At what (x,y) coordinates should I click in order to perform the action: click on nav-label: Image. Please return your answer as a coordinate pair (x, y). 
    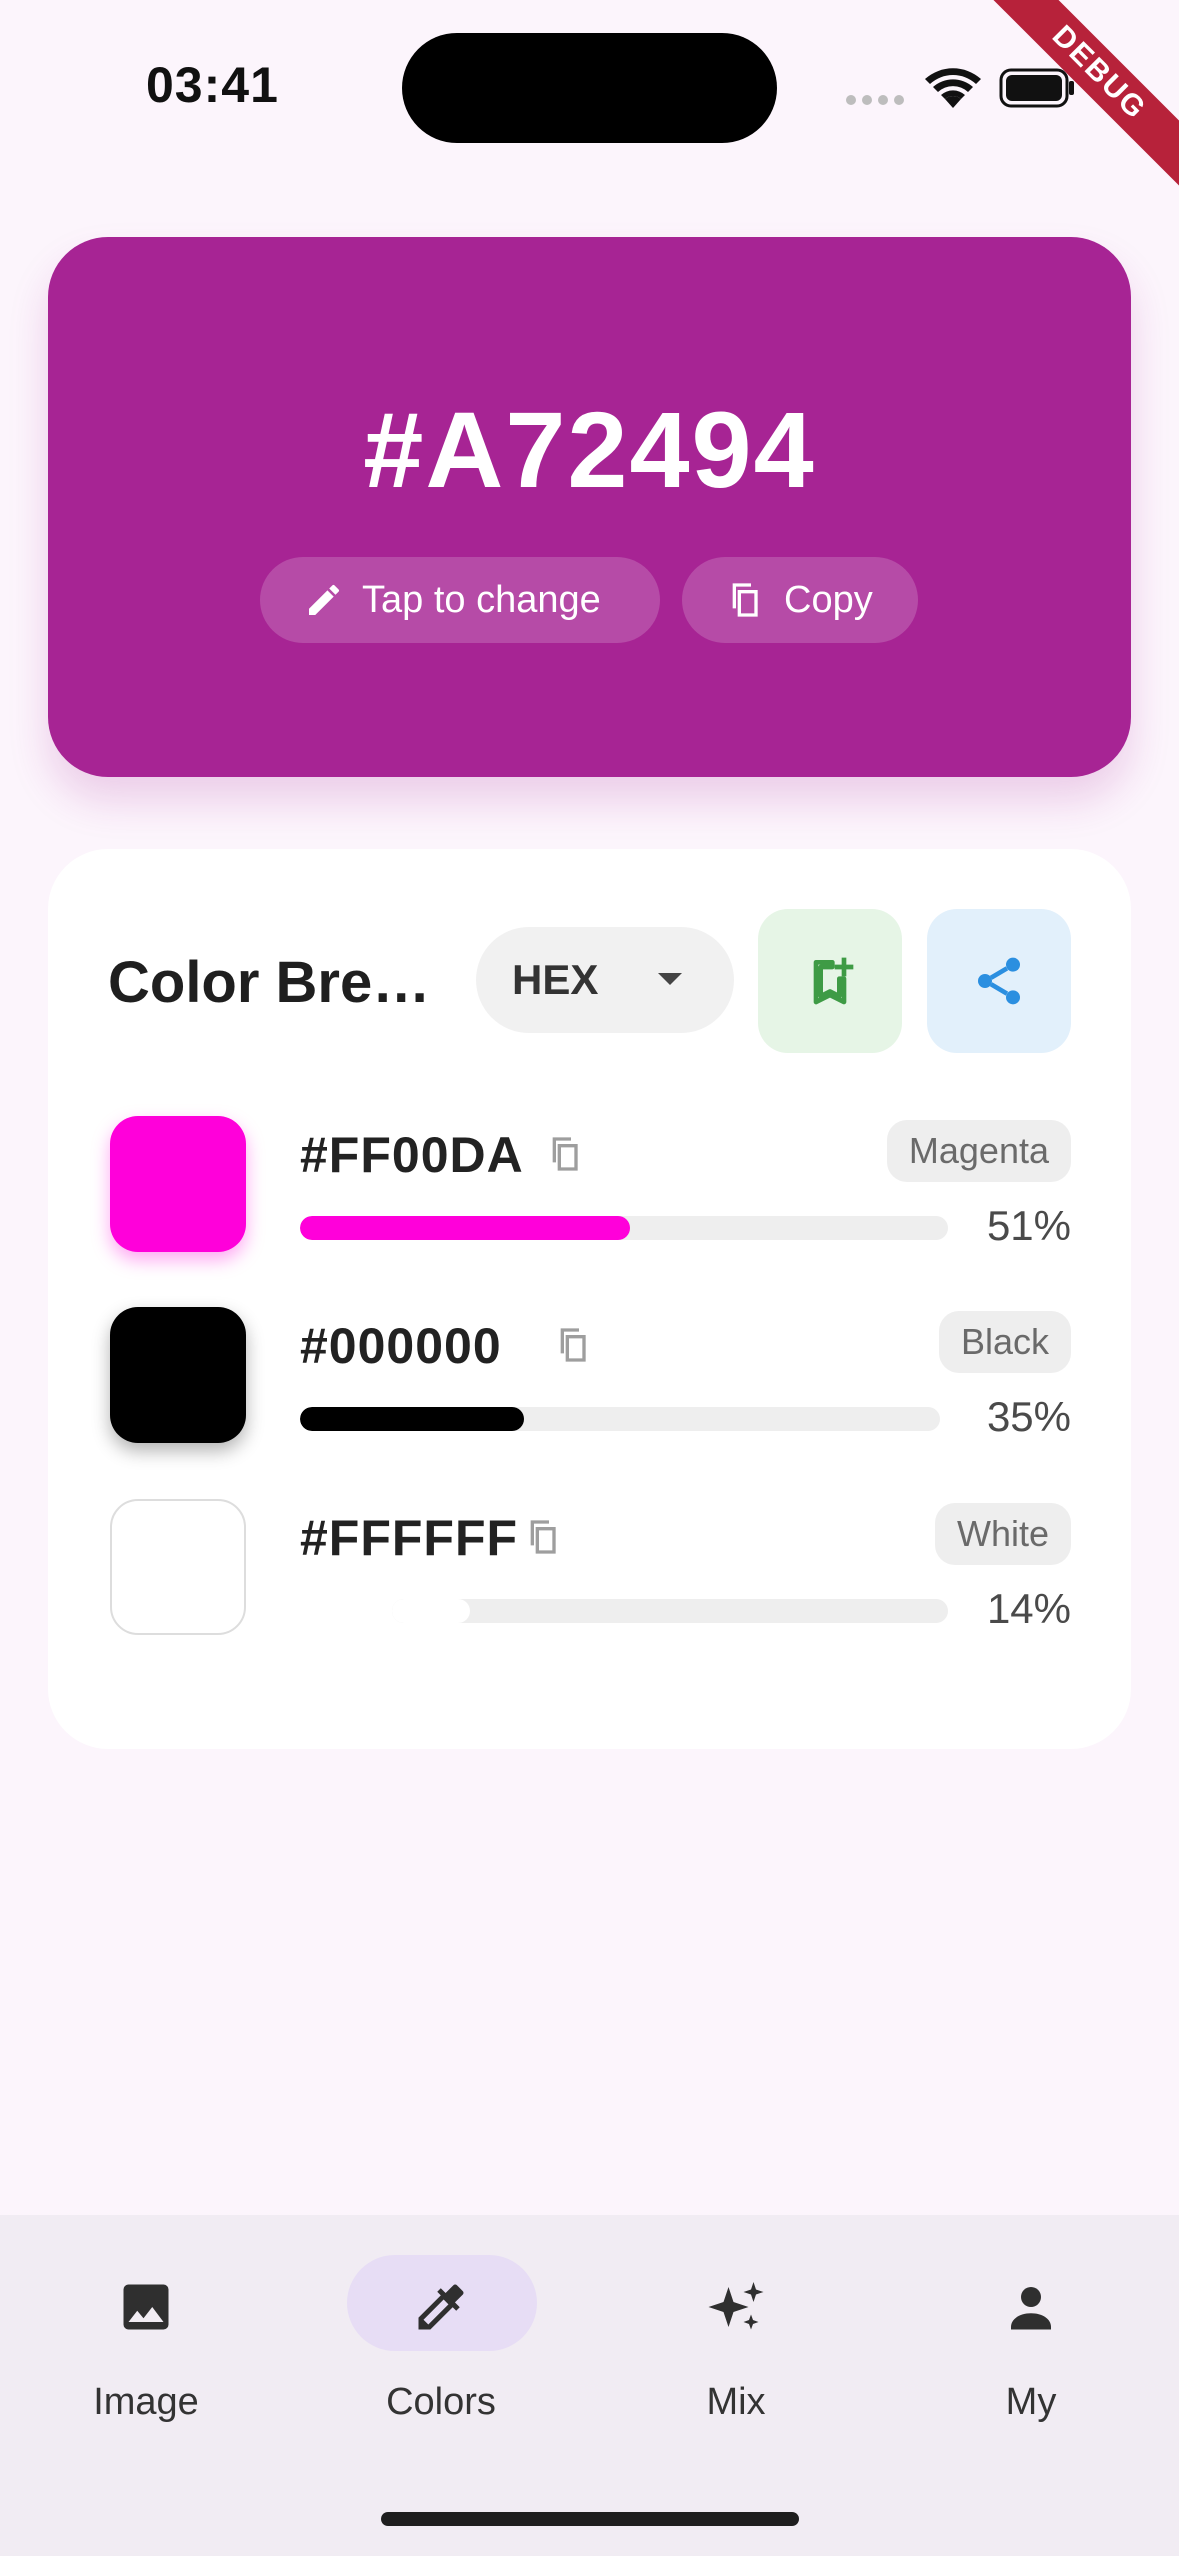
    Looking at the image, I should click on (146, 2402).